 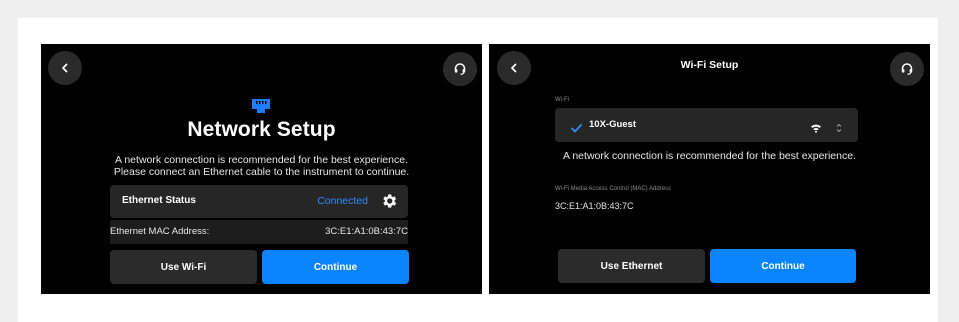 I want to click on ethernet-mac-row: Ethernet MAC Address: 3C:E1:A1:0B:43:7C, so click(x=259, y=232).